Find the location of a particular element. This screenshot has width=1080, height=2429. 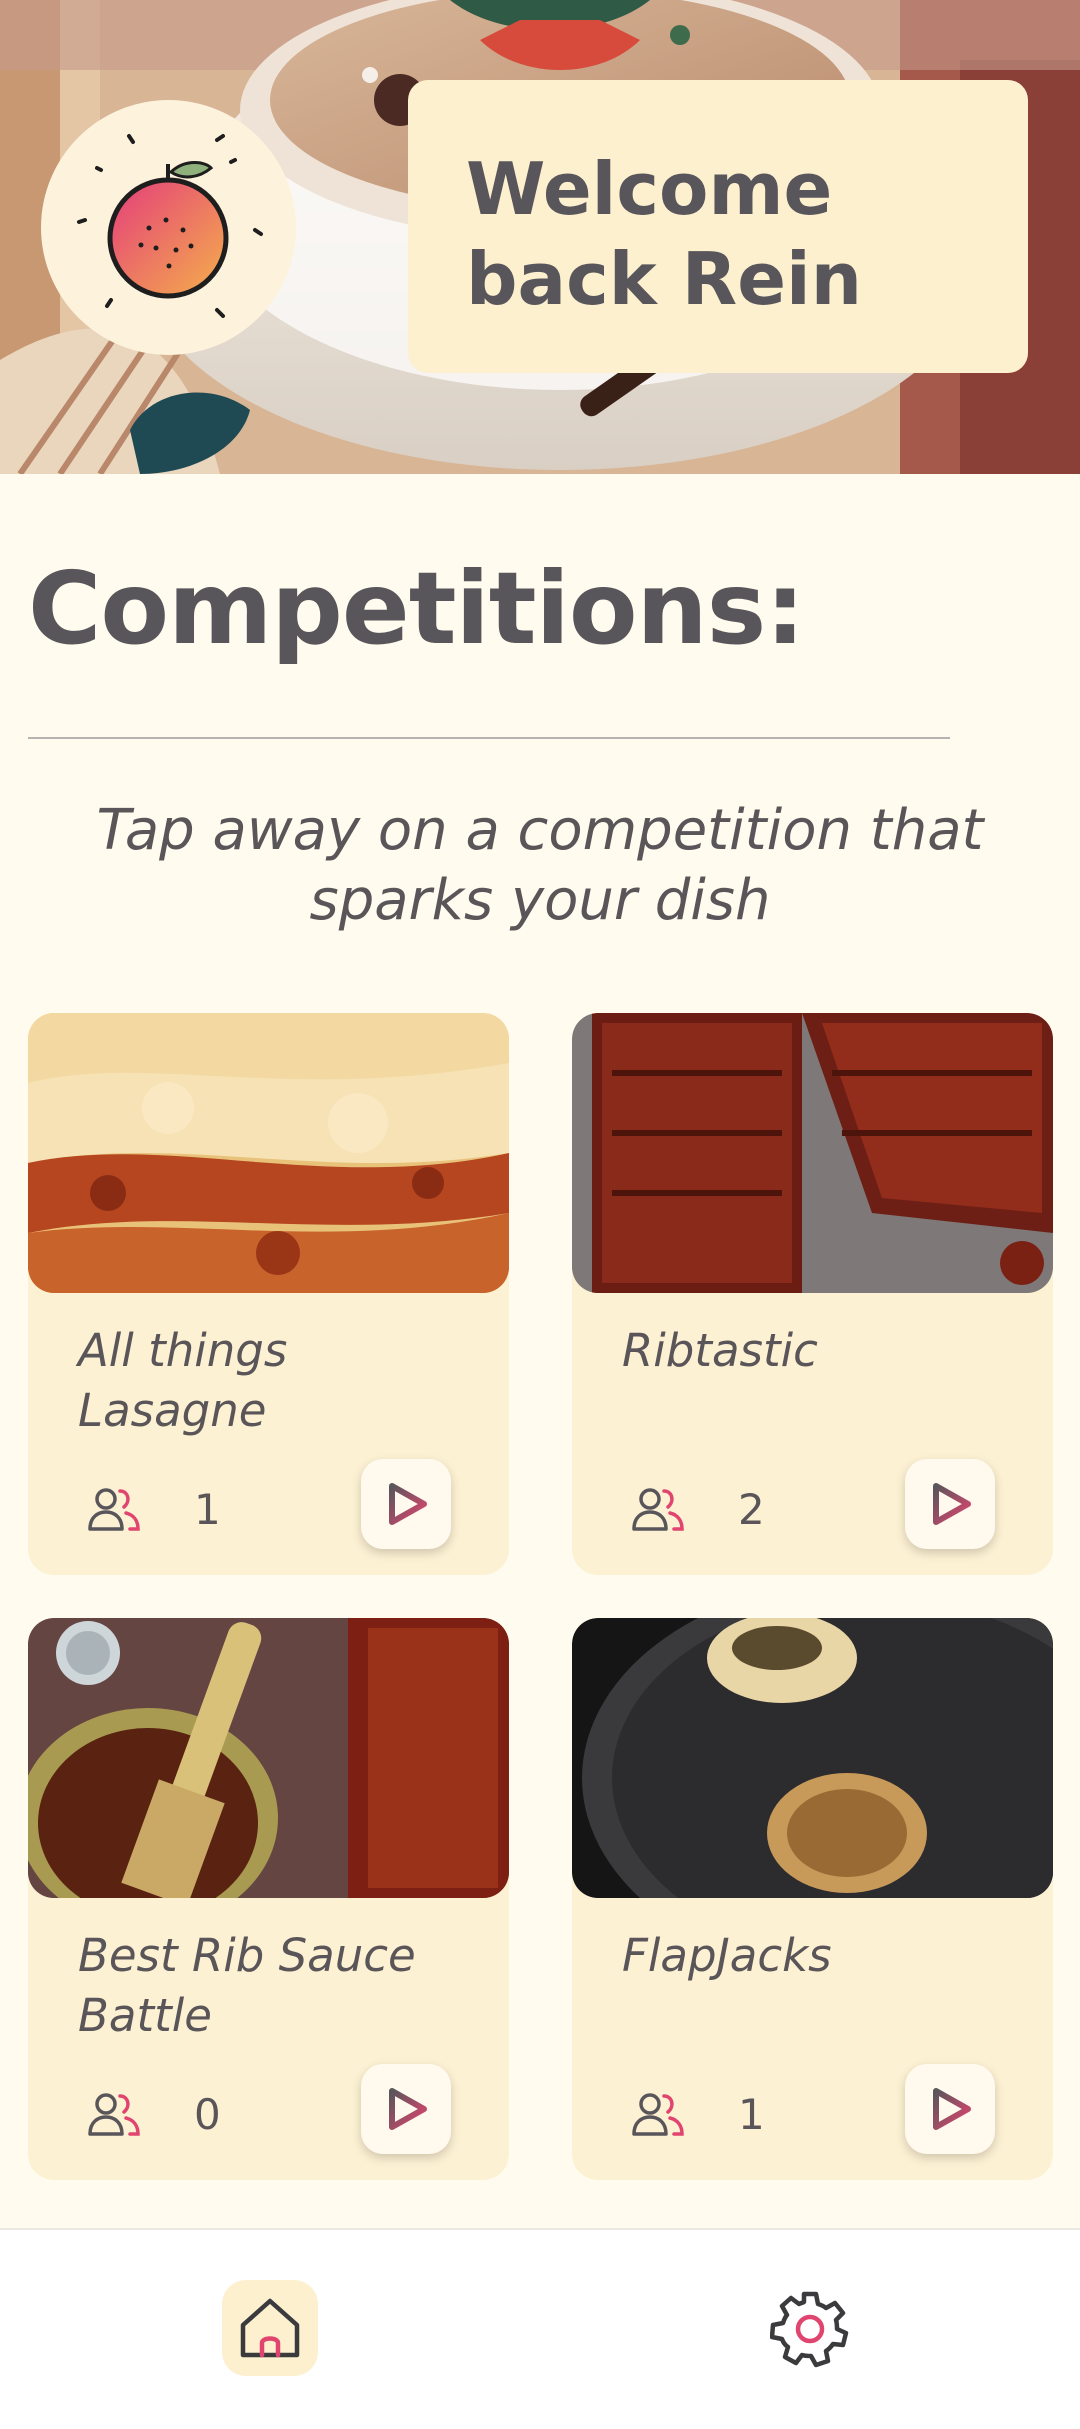

competition-card-rib-sauce: Best Rib Sauce Battle 0 is located at coordinates (268, 1899).